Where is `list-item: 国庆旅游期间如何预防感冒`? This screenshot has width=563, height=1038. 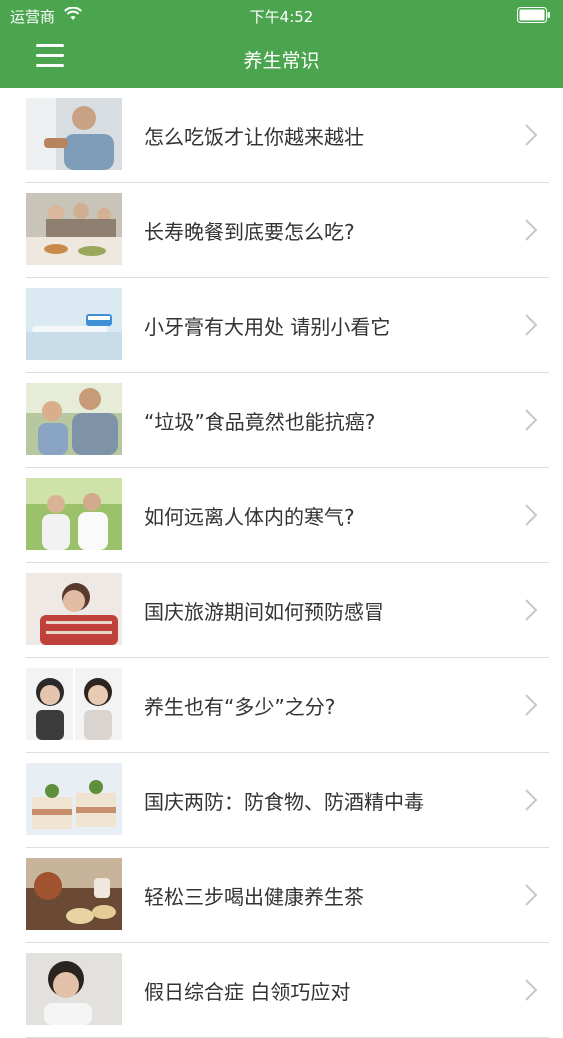 list-item: 国庆旅游期间如何预防感冒 is located at coordinates (287, 610).